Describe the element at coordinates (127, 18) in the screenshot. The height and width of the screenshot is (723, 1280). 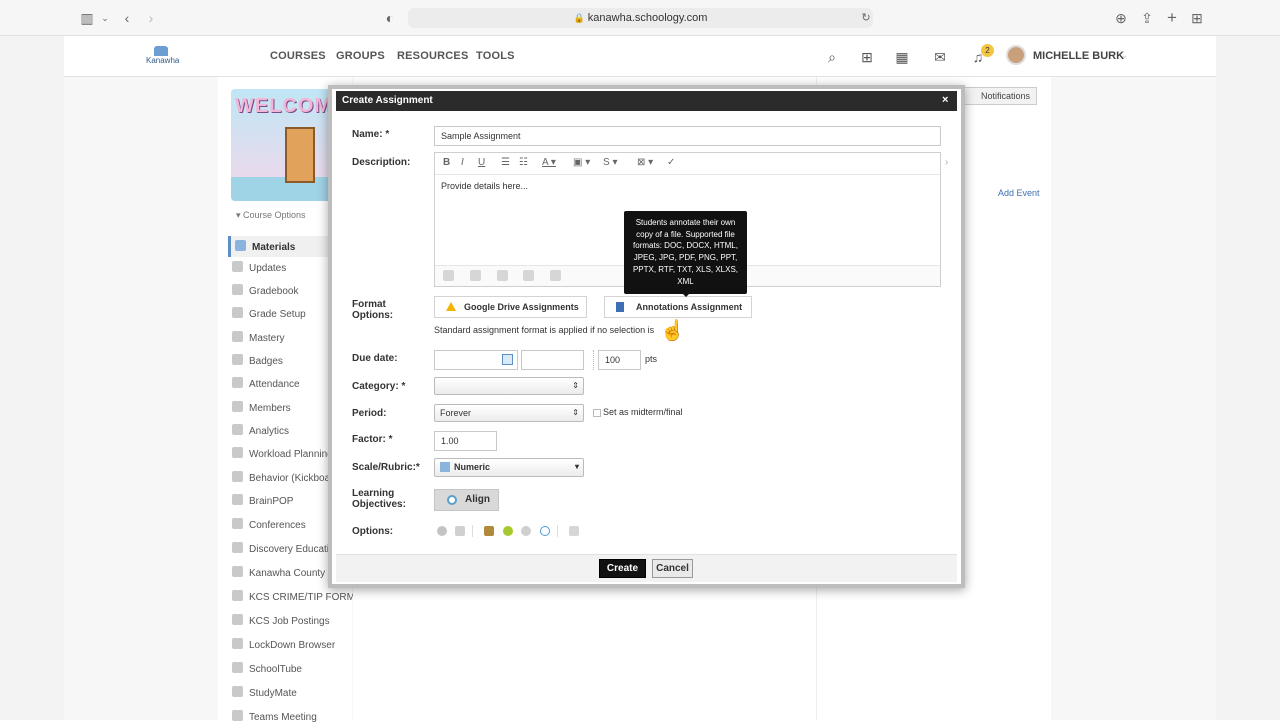
I see `back-icon: ‹` at that location.